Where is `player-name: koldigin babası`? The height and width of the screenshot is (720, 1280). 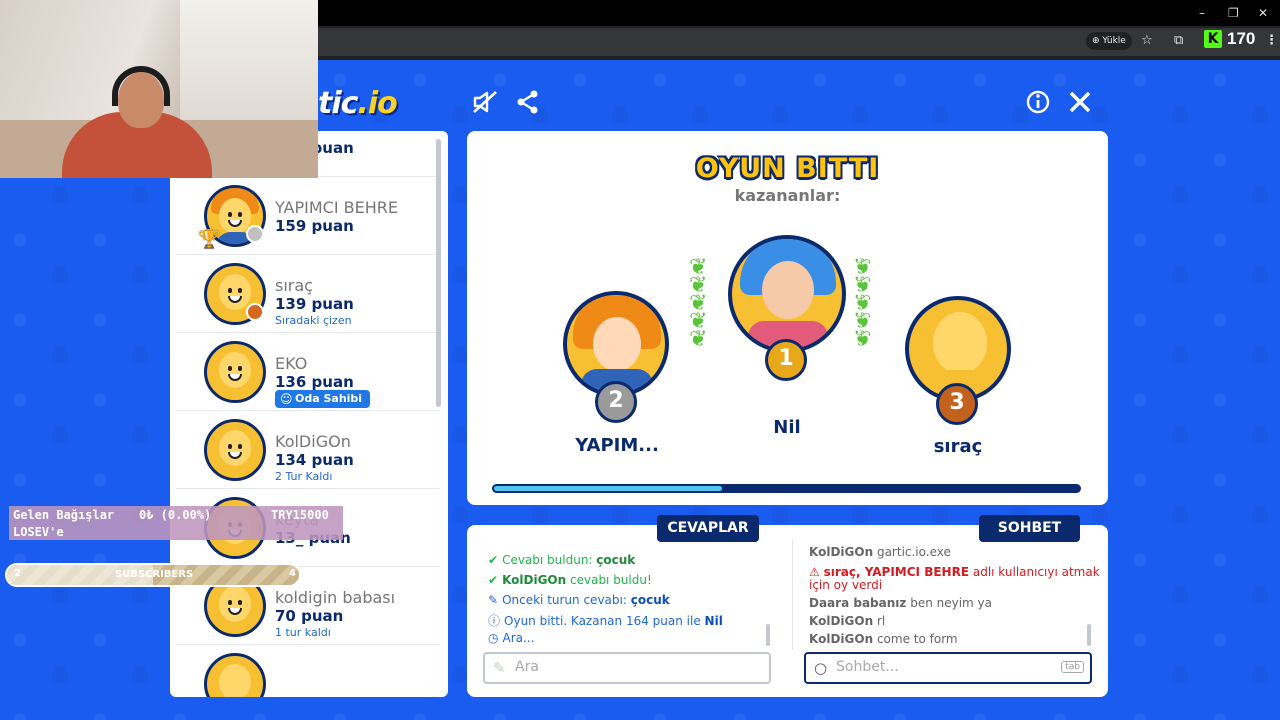 player-name: koldigin babası is located at coordinates (335, 597).